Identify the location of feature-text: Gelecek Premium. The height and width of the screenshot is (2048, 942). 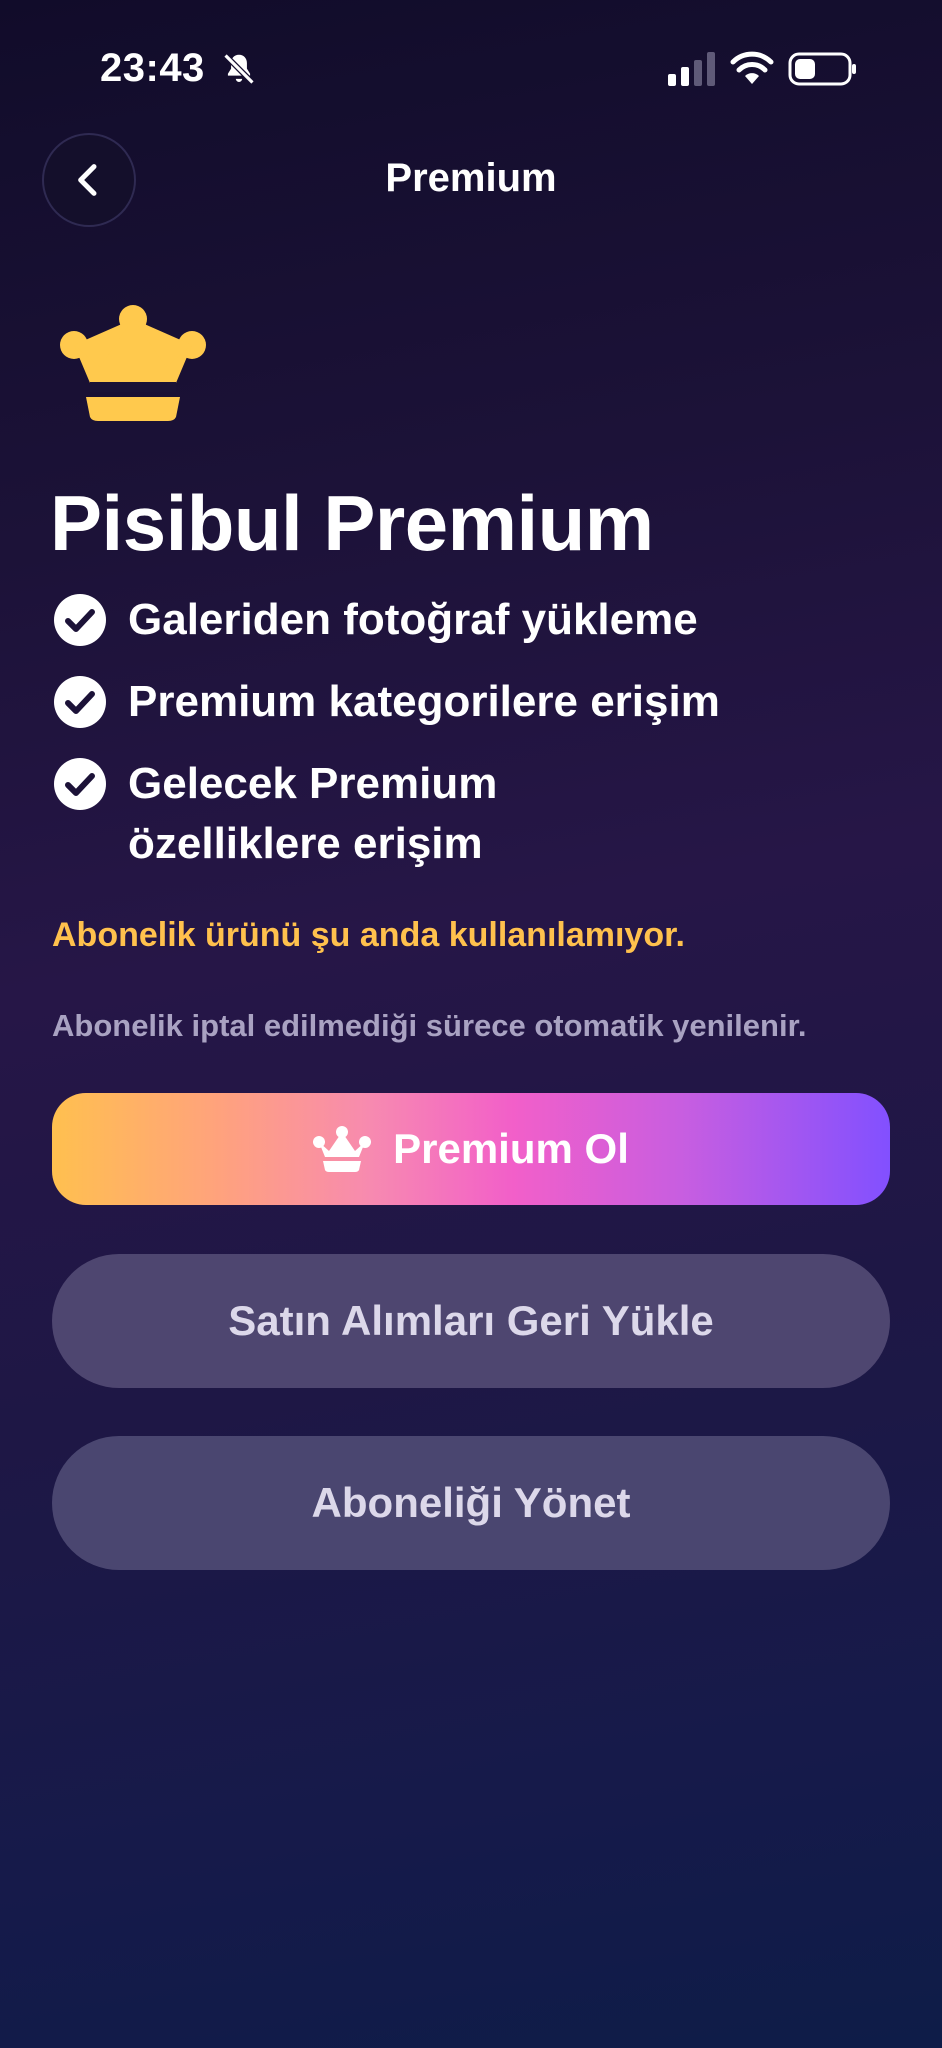
(313, 783).